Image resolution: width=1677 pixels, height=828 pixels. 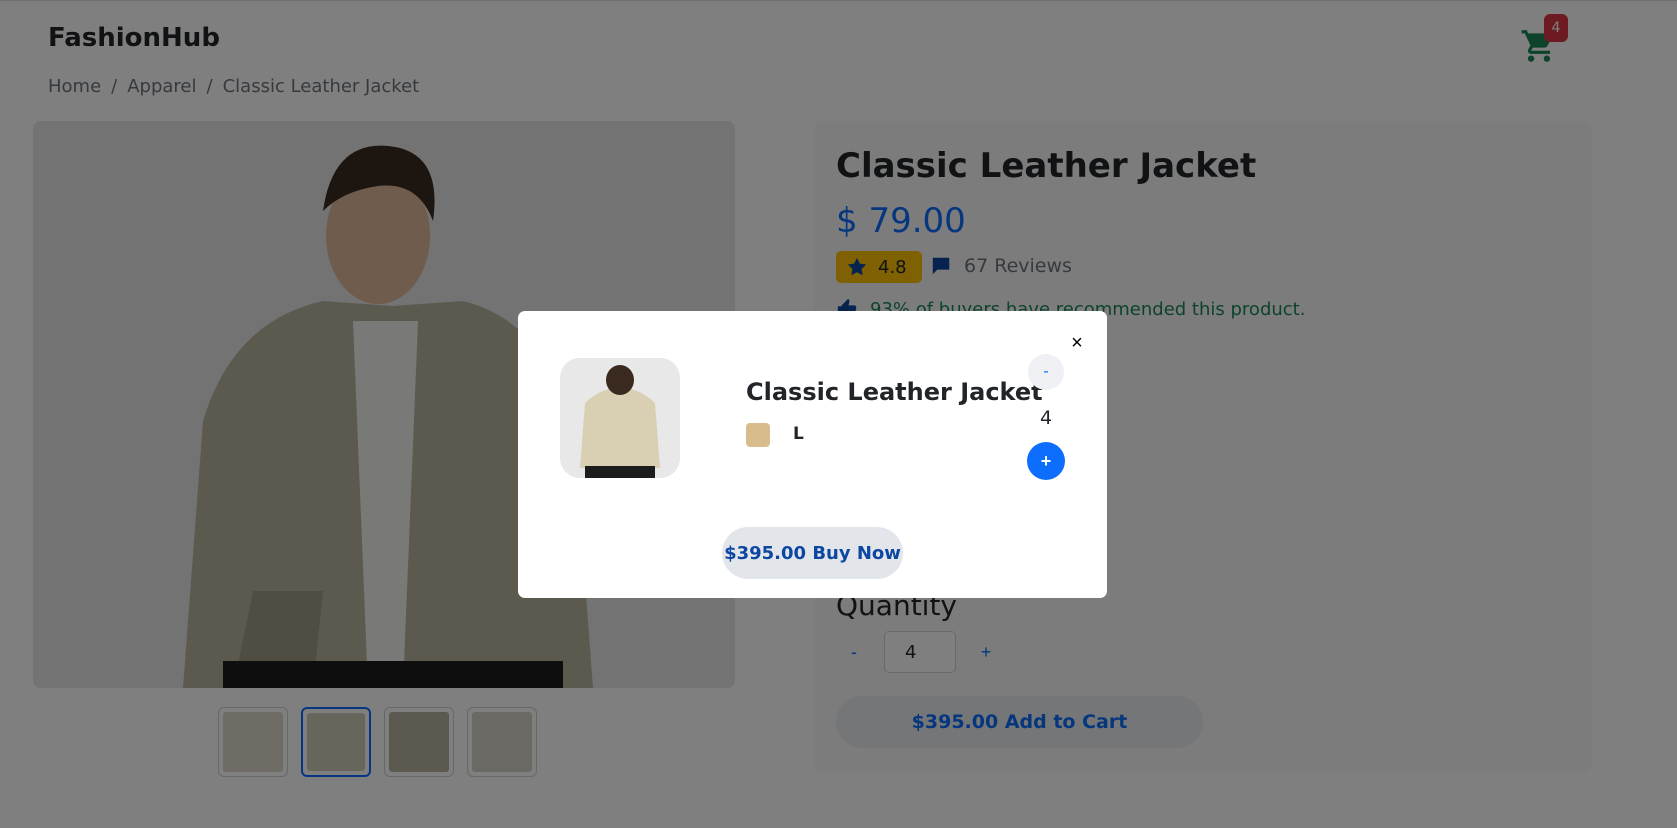 What do you see at coordinates (1046, 461) in the screenshot?
I see `modal-increment-button: +` at bounding box center [1046, 461].